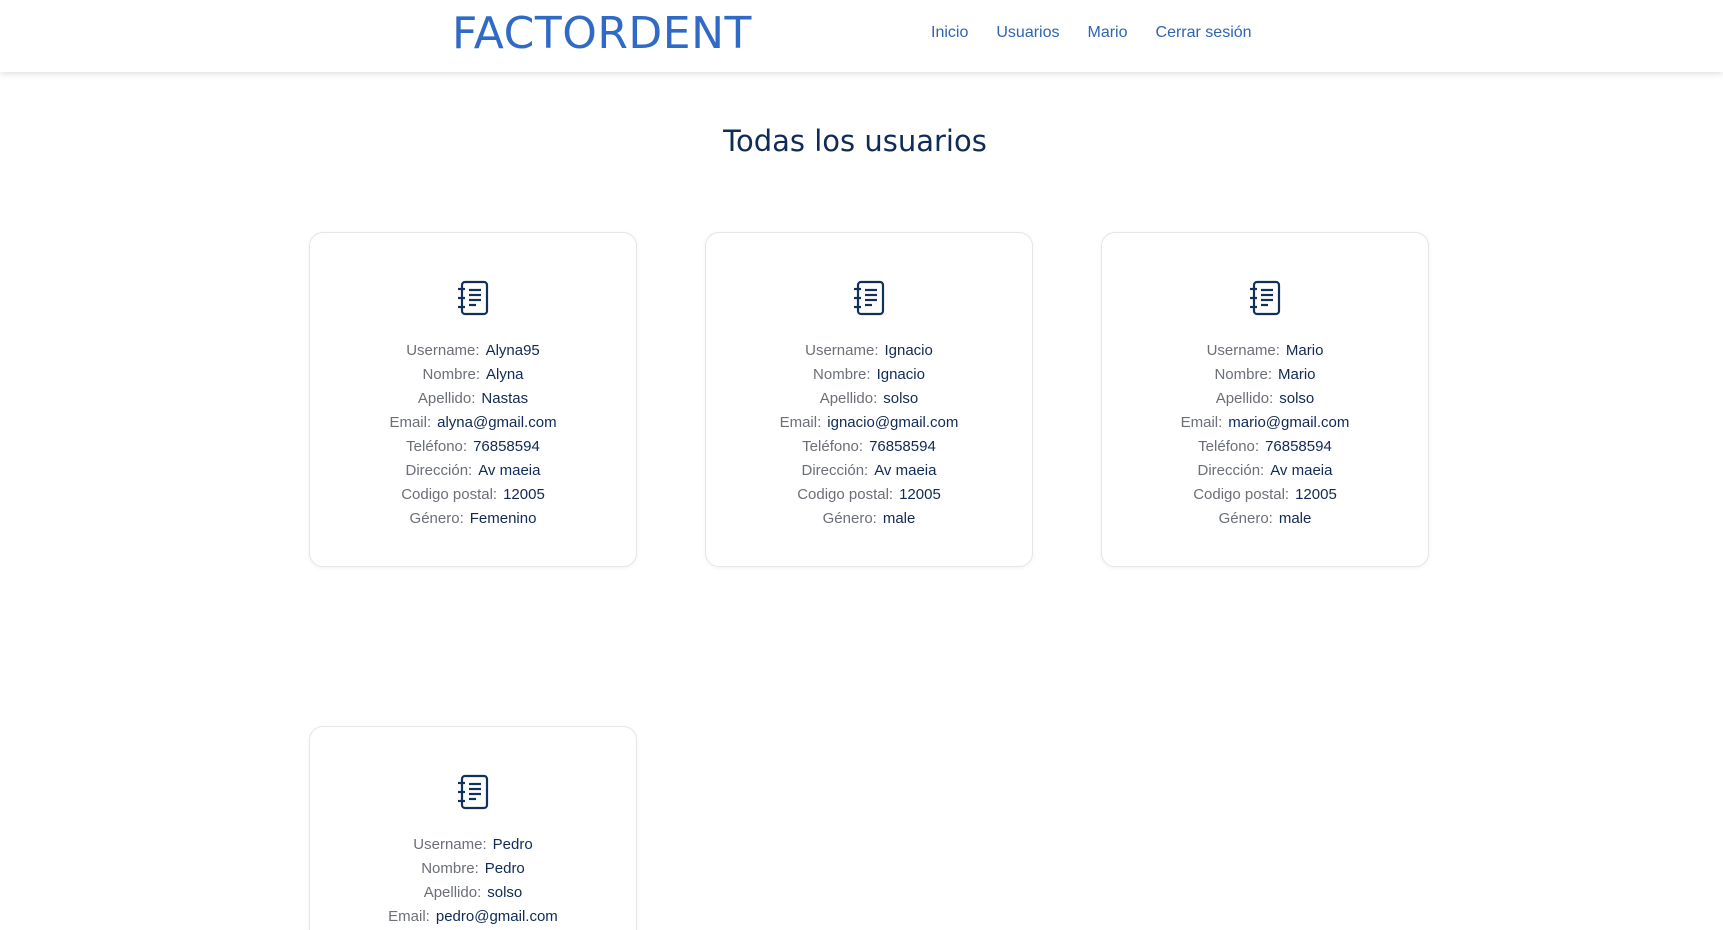  Describe the element at coordinates (473, 916) in the screenshot. I see `field-email: Email: pedro@gmail.com` at that location.